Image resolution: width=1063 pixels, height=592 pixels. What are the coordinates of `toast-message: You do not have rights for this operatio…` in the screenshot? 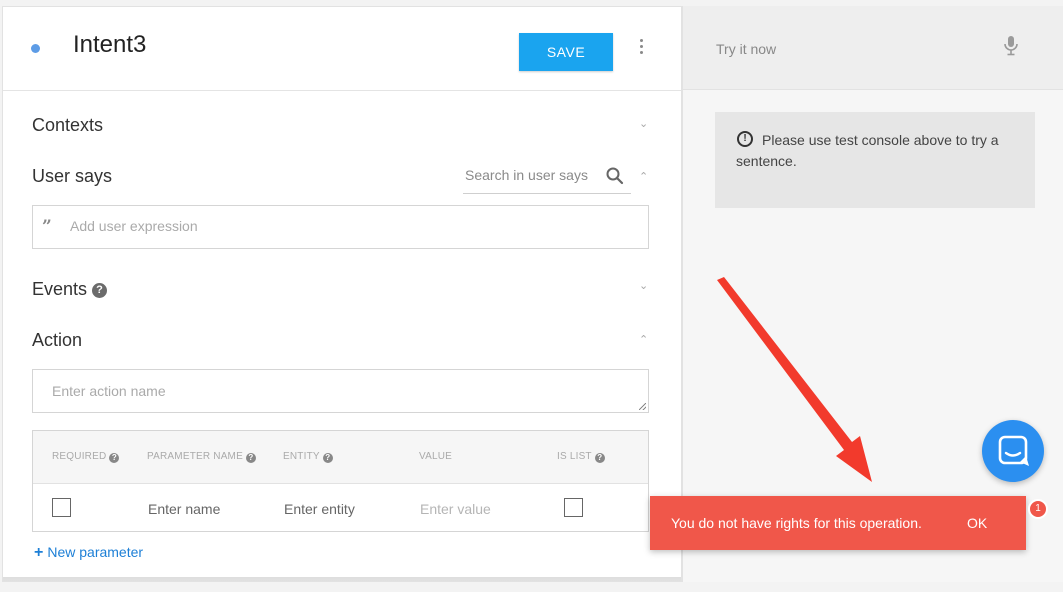 It's located at (796, 523).